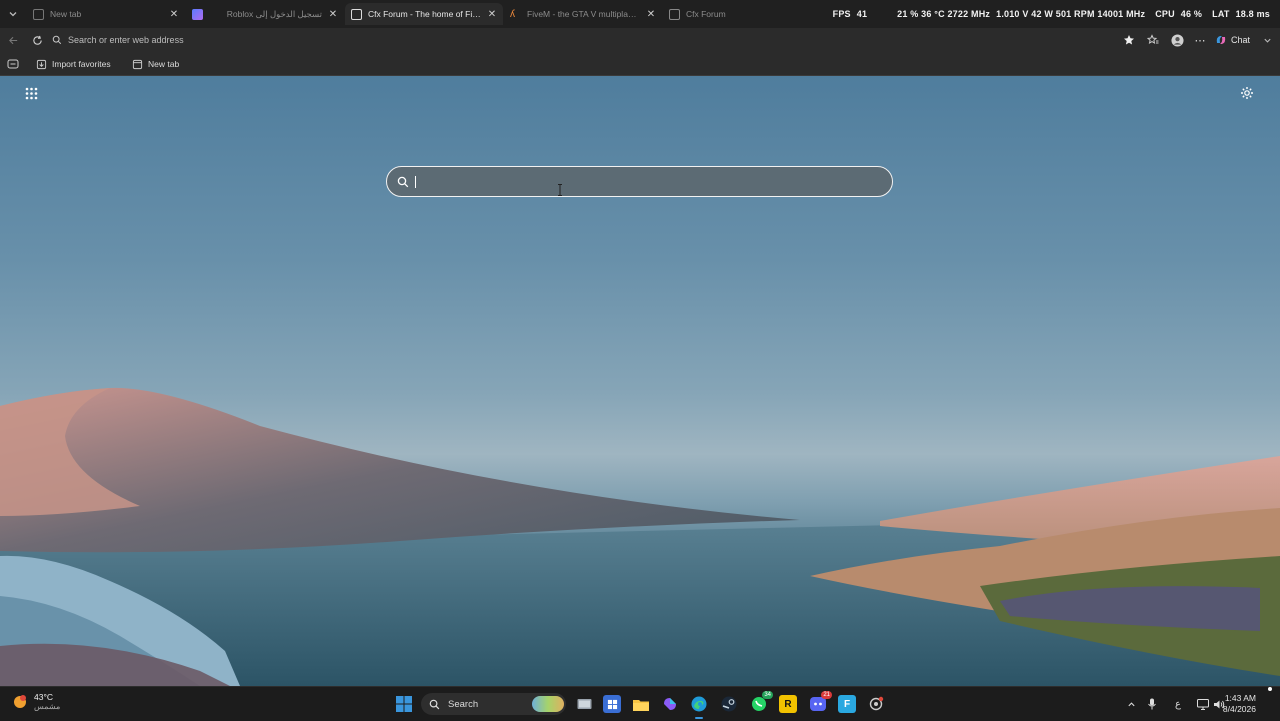 The image size is (1280, 721). I want to click on import-icon, so click(41, 64).